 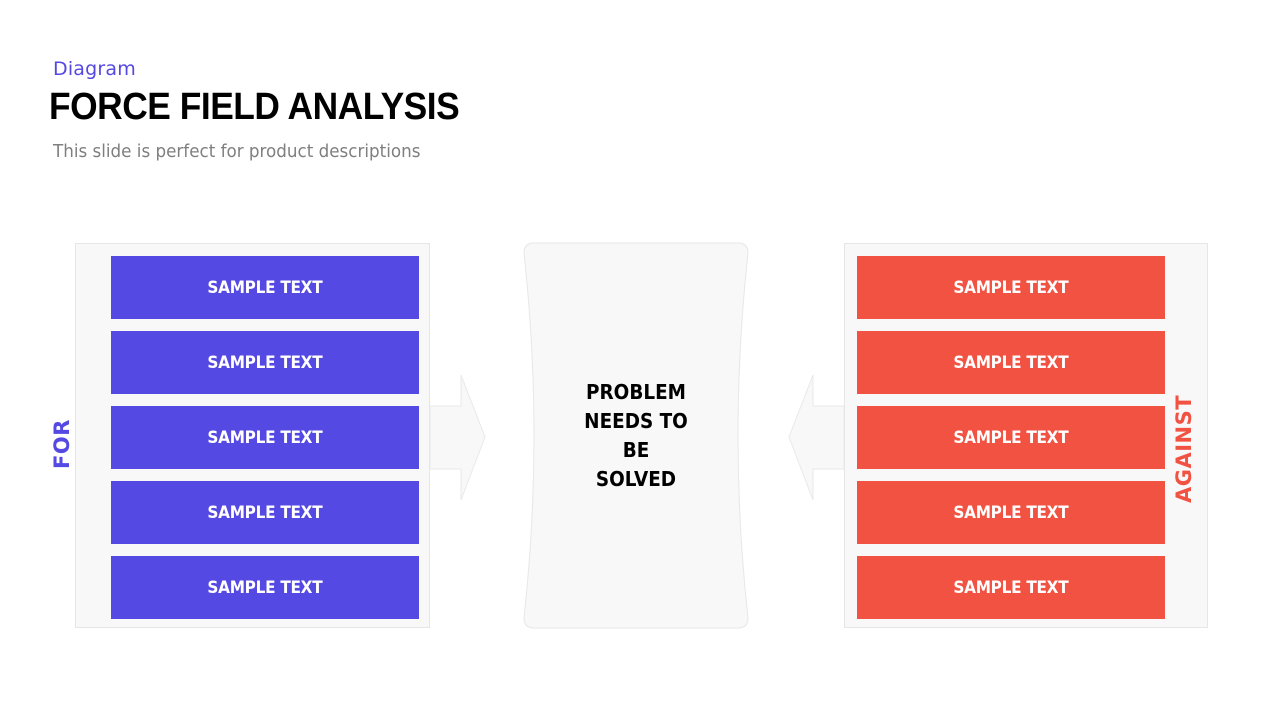 I want to click on problem-text: PROBLEM NEEDS TO BE SOLVED, so click(x=636, y=435).